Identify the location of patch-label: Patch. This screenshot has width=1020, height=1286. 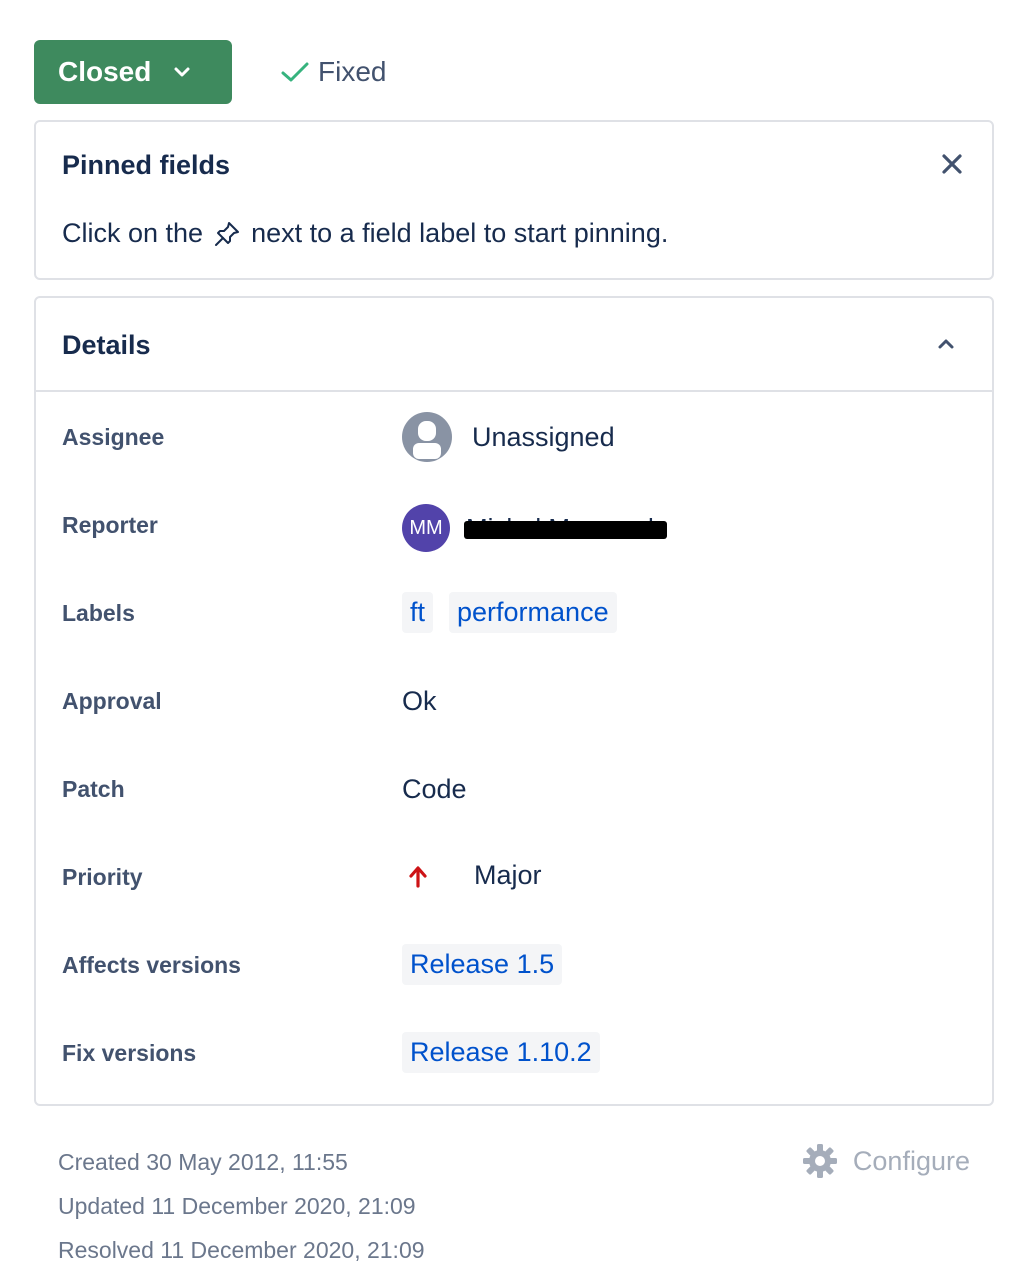
(93, 789).